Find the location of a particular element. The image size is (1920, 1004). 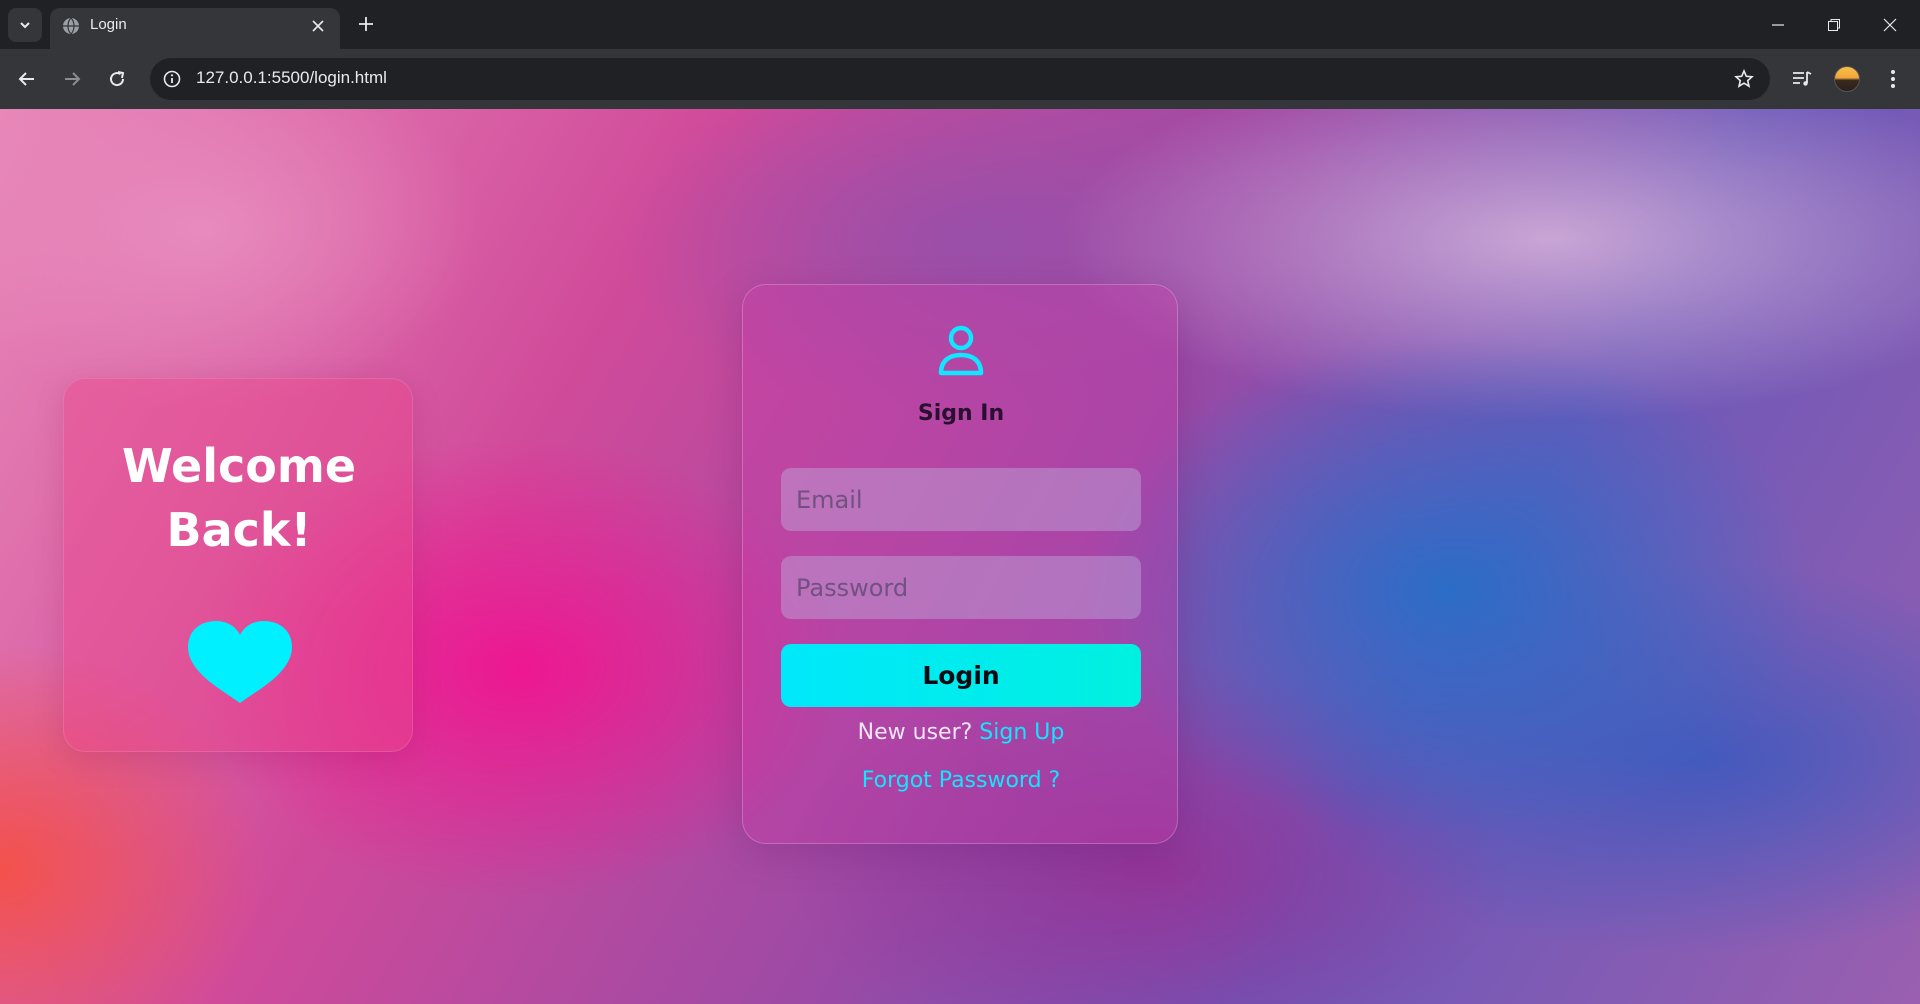

tab-search-icon is located at coordinates (25, 25).